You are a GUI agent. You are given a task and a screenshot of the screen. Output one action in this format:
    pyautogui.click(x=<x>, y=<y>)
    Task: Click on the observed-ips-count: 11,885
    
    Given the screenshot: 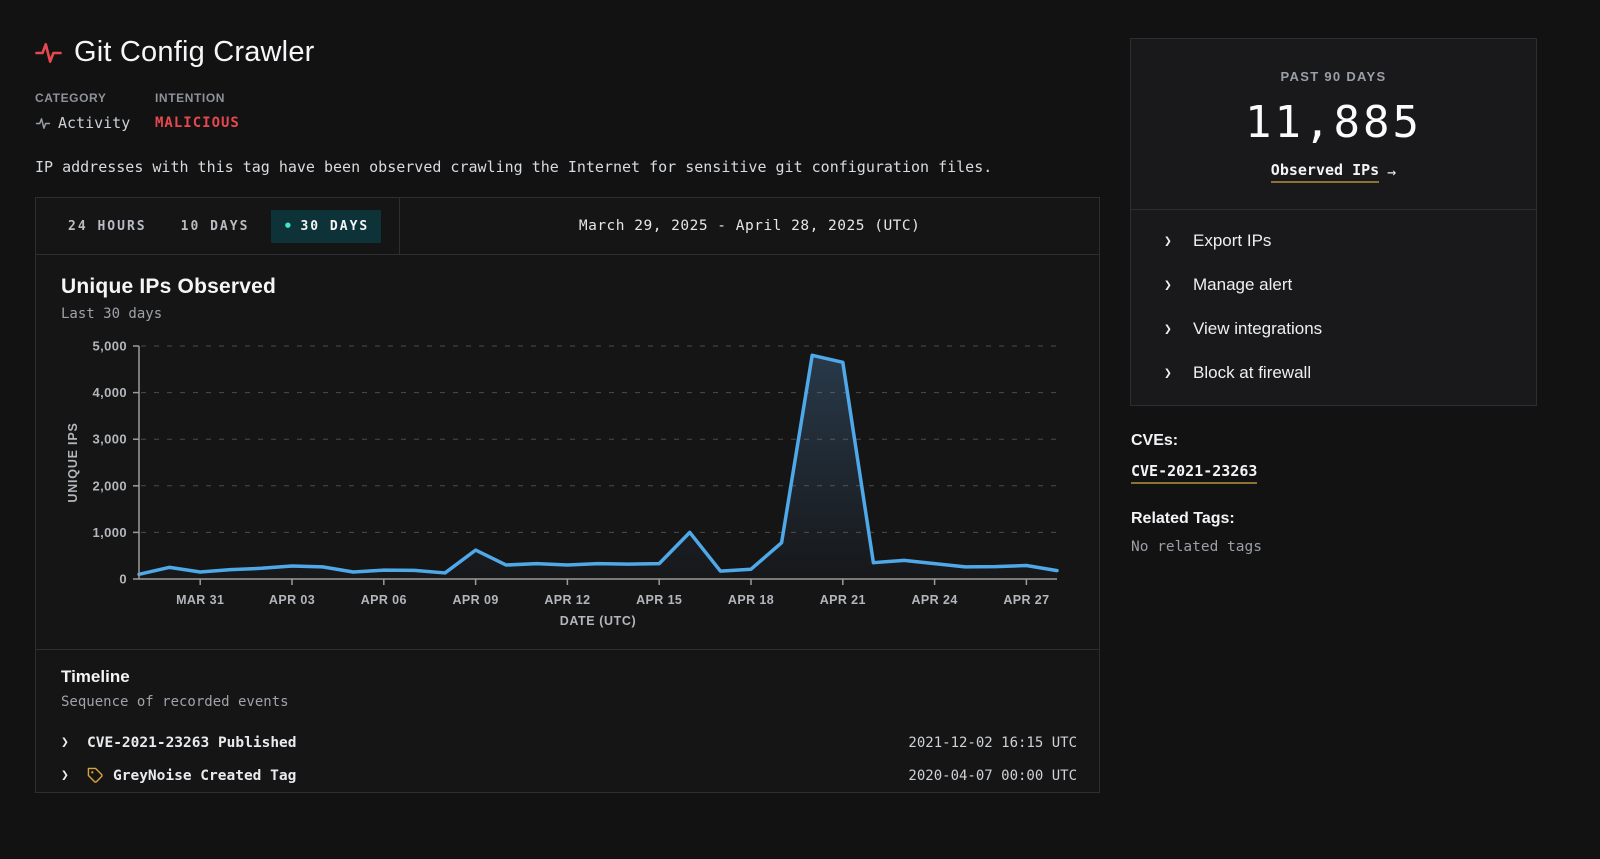 What is the action you would take?
    pyautogui.click(x=1333, y=122)
    